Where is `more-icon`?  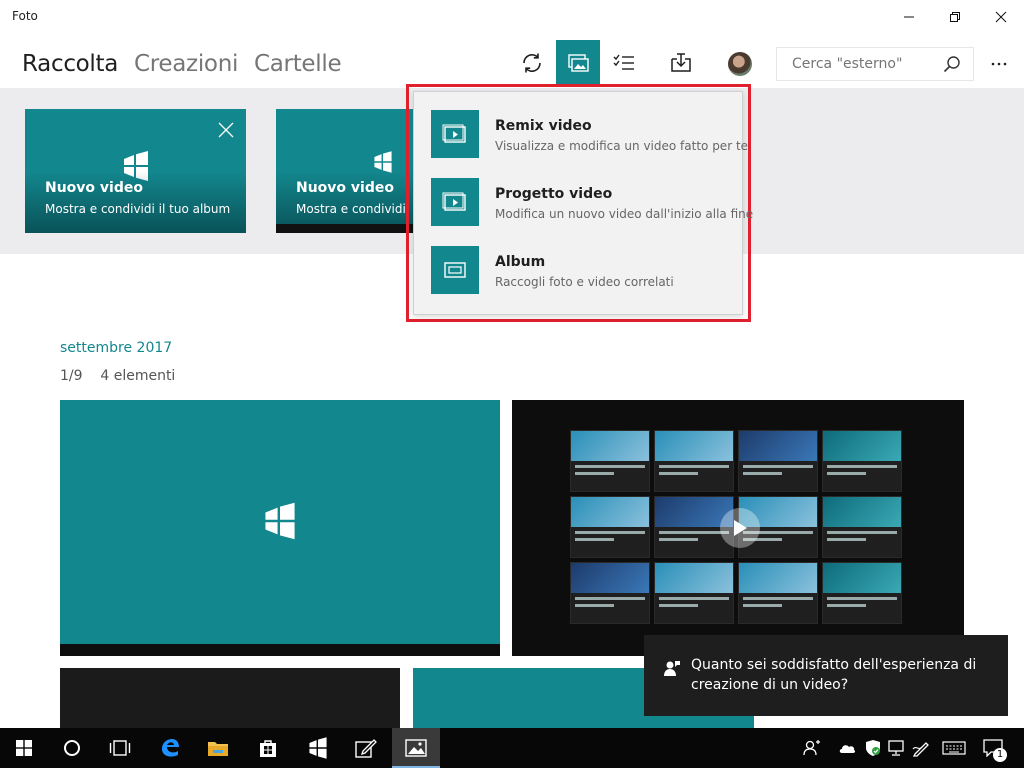 more-icon is located at coordinates (999, 64).